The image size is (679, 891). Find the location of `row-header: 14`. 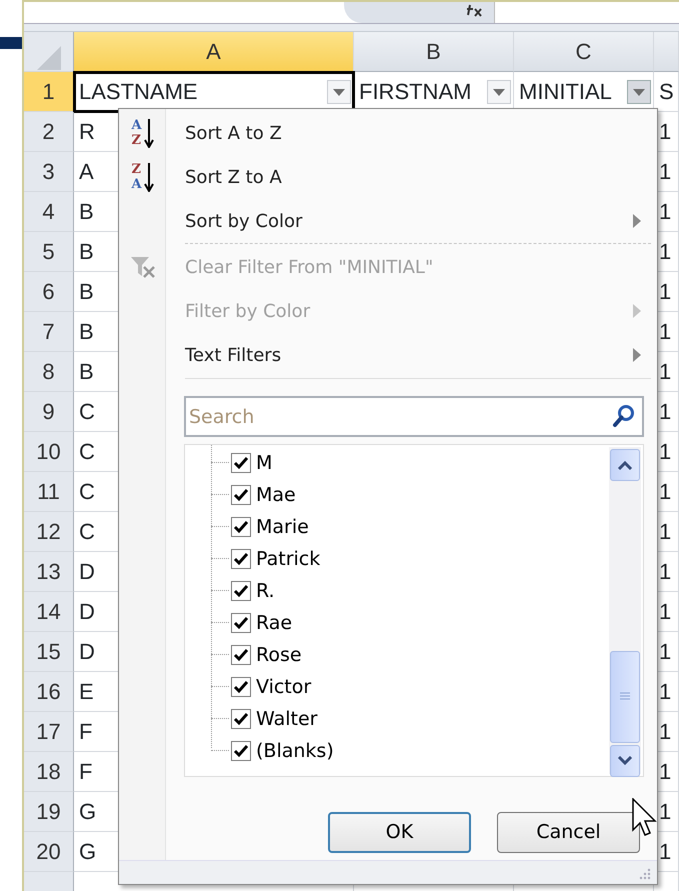

row-header: 14 is located at coordinates (49, 612).